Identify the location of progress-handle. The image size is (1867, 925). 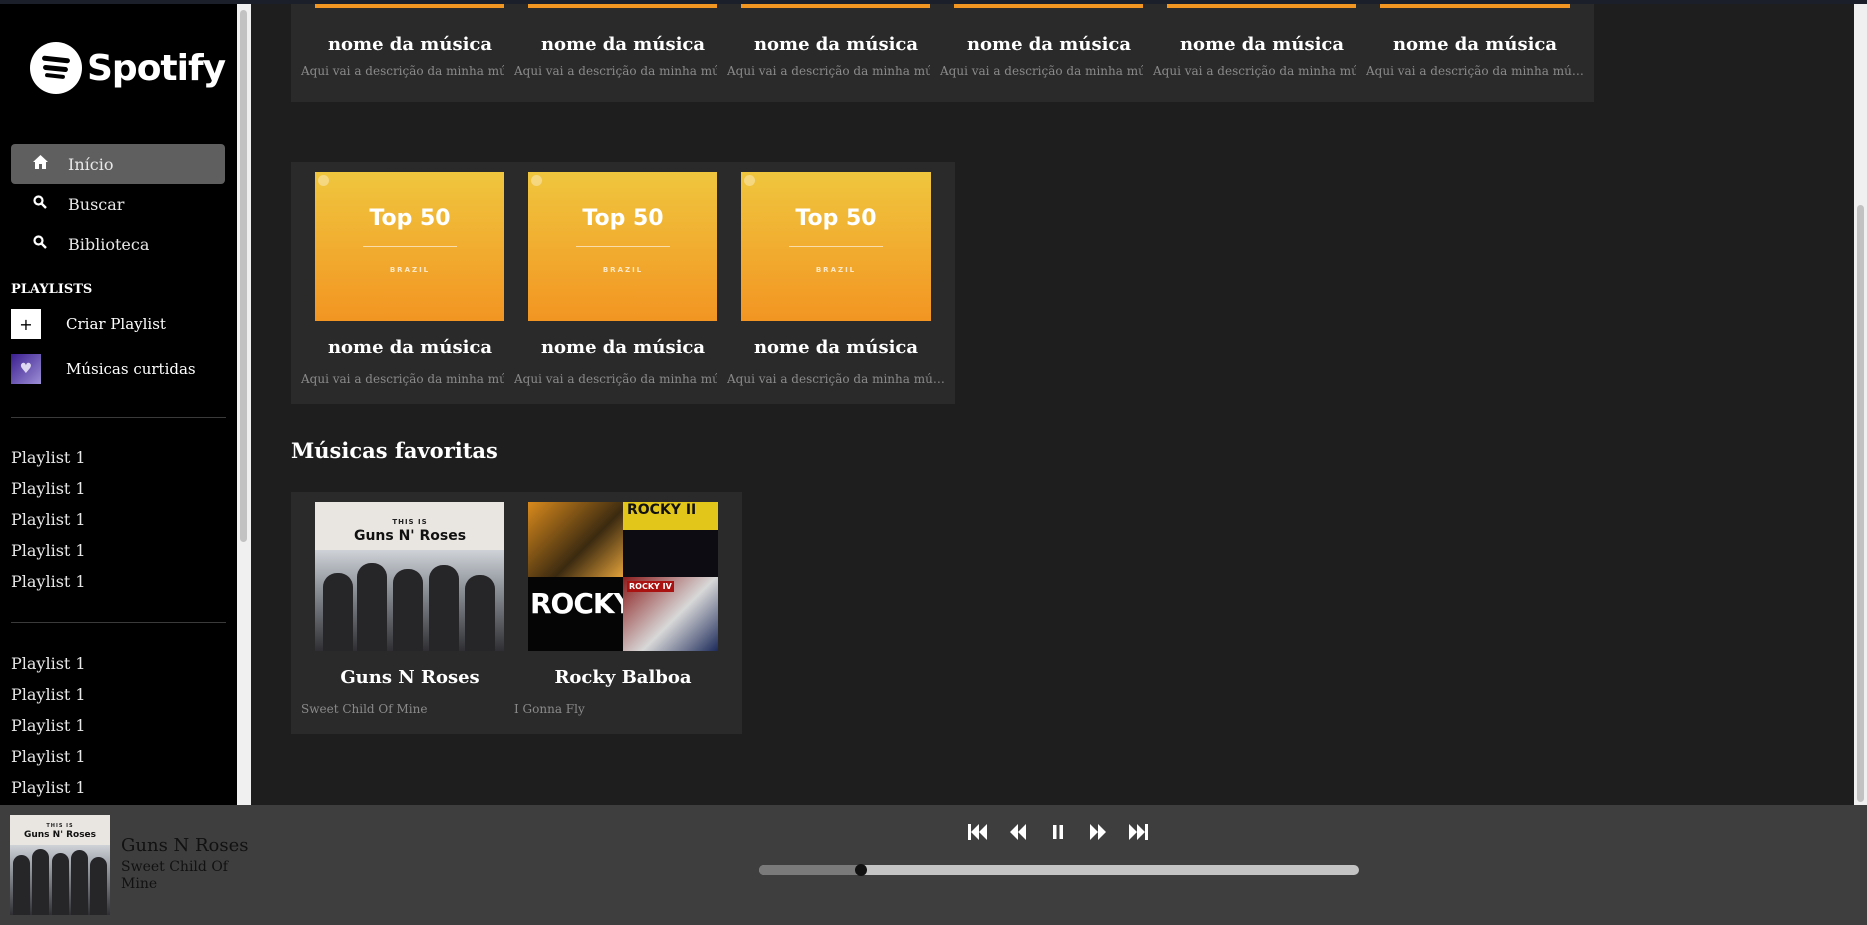
(861, 870).